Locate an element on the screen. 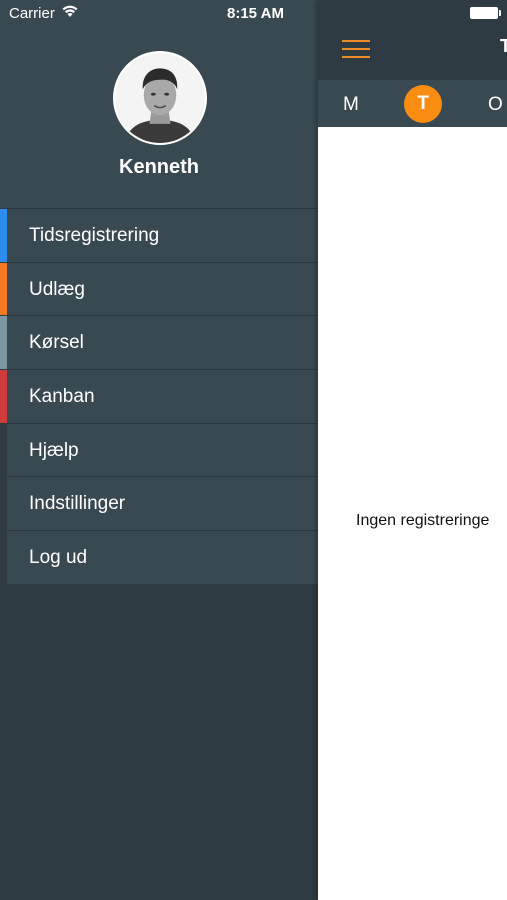  profile-photo is located at coordinates (160, 98).